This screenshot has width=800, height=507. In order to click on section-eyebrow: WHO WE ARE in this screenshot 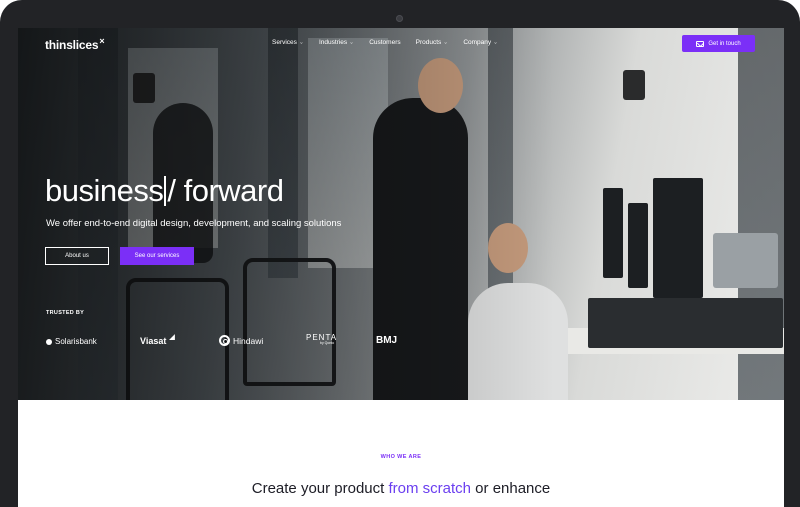, I will do `click(401, 457)`.